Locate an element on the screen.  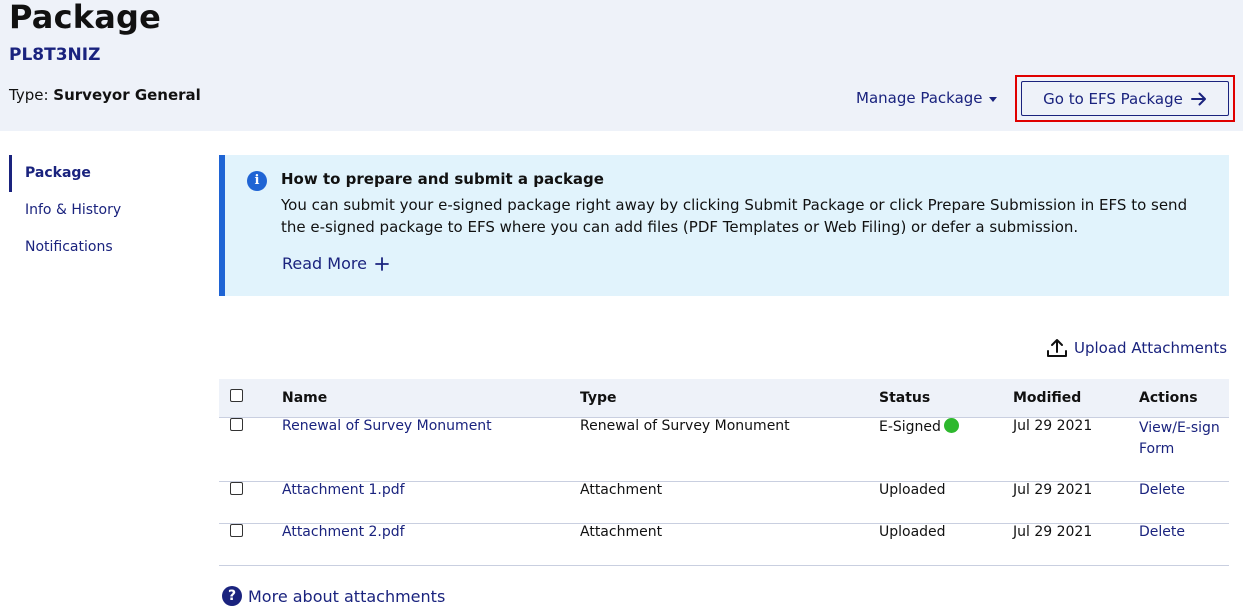
view-esign-form-link: View/E-sign Form is located at coordinates (1184, 439).